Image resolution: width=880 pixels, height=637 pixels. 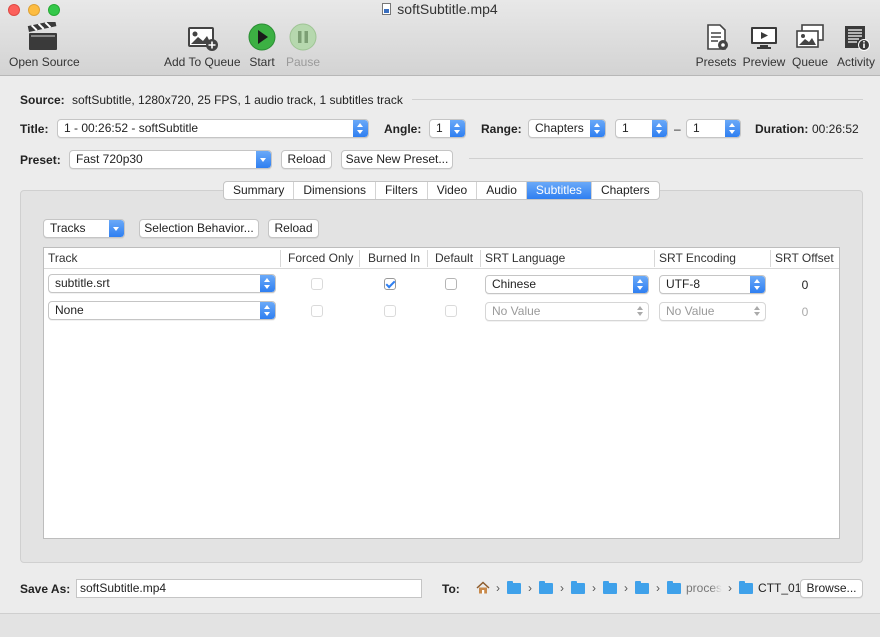 I want to click on tab-video: Video, so click(x=453, y=190).